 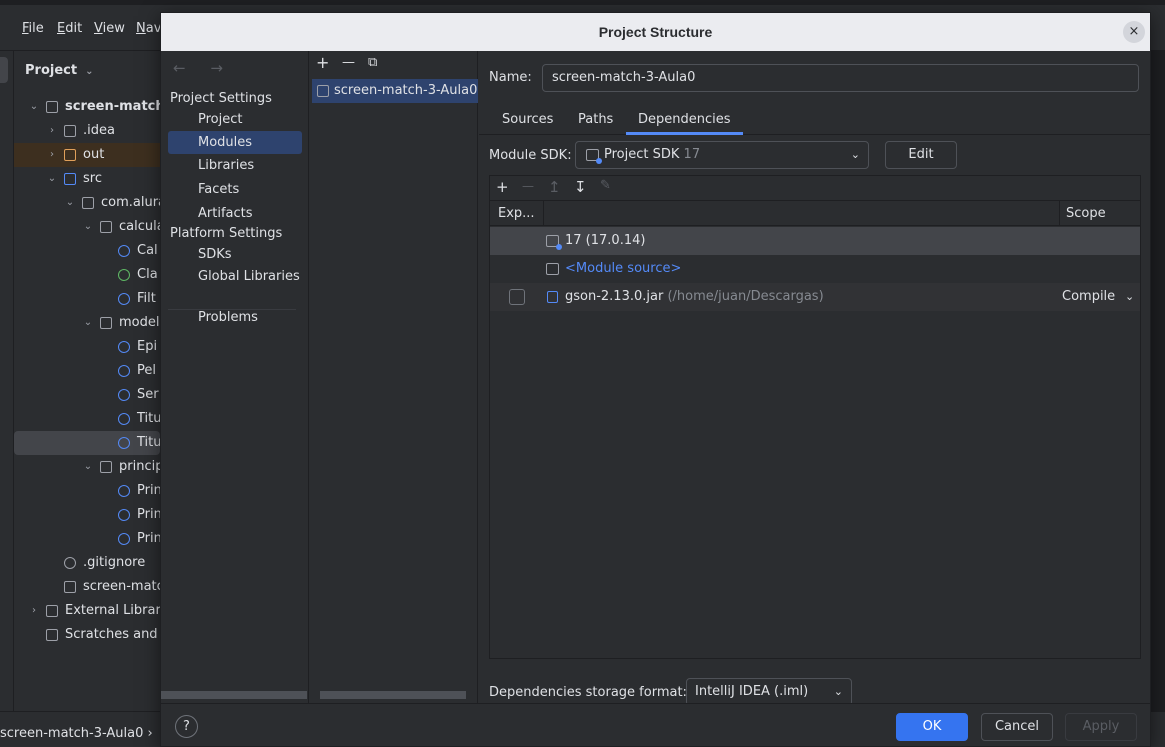 I want to click on move-down-icon: ↧, so click(x=580, y=187).